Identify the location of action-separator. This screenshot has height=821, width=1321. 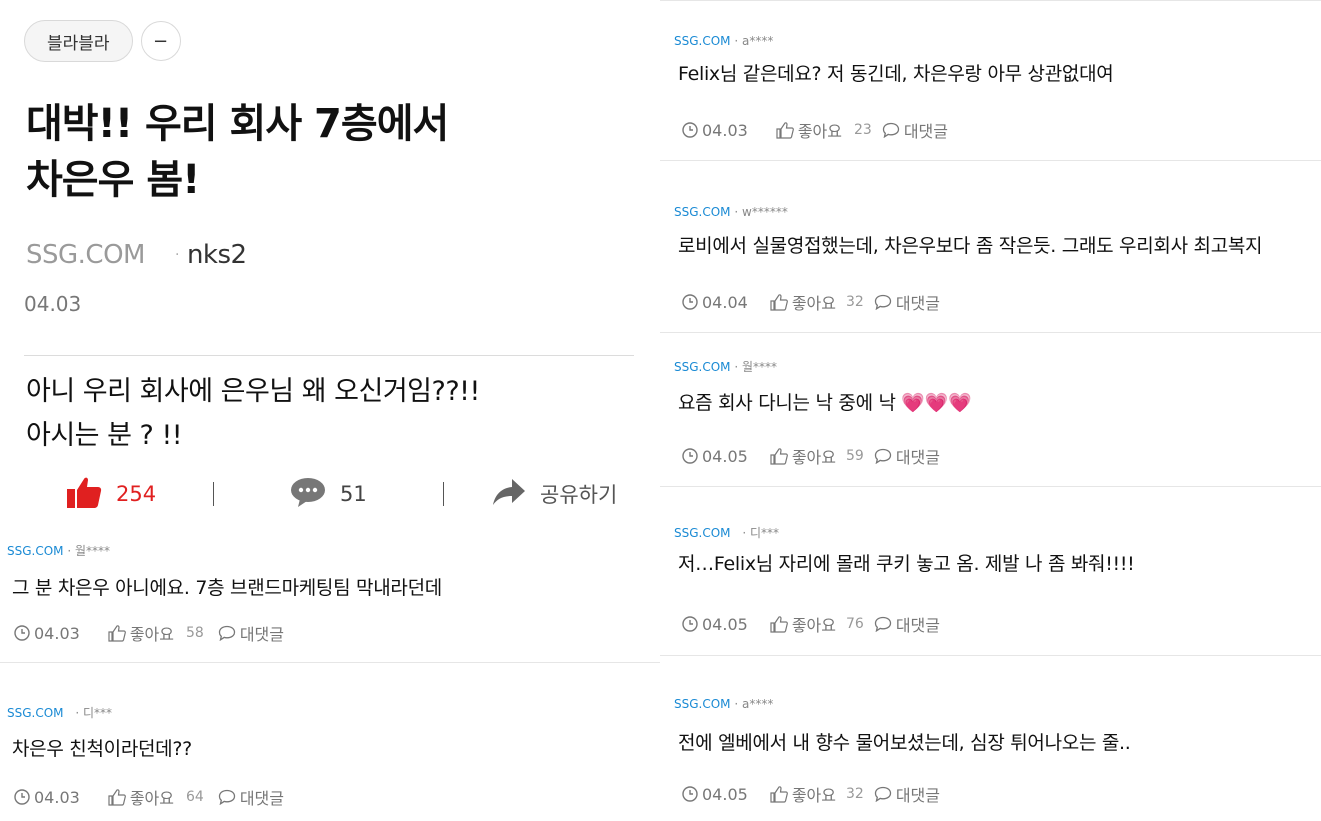
(443, 494).